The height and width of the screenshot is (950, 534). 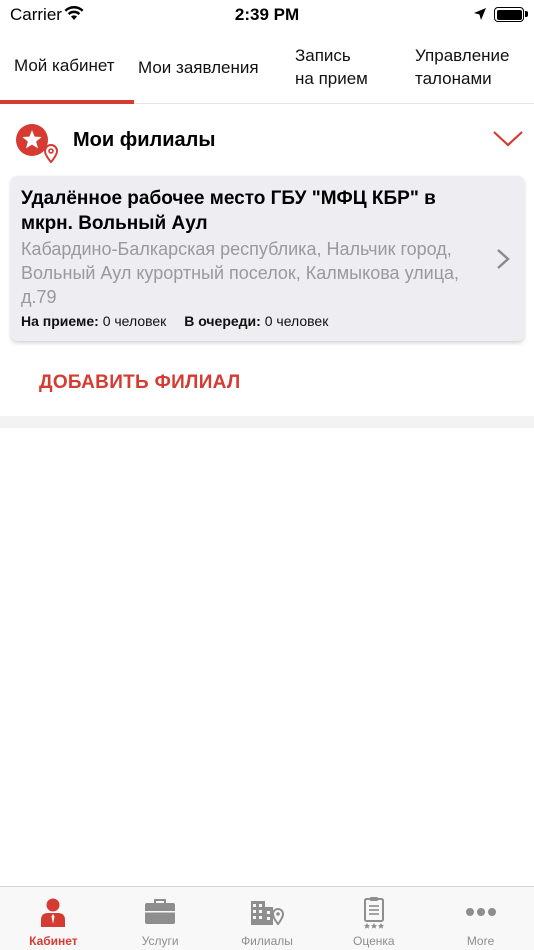 What do you see at coordinates (140, 383) in the screenshot?
I see `add-branch-button: ДОБАВИТЬ ФИЛИАЛ` at bounding box center [140, 383].